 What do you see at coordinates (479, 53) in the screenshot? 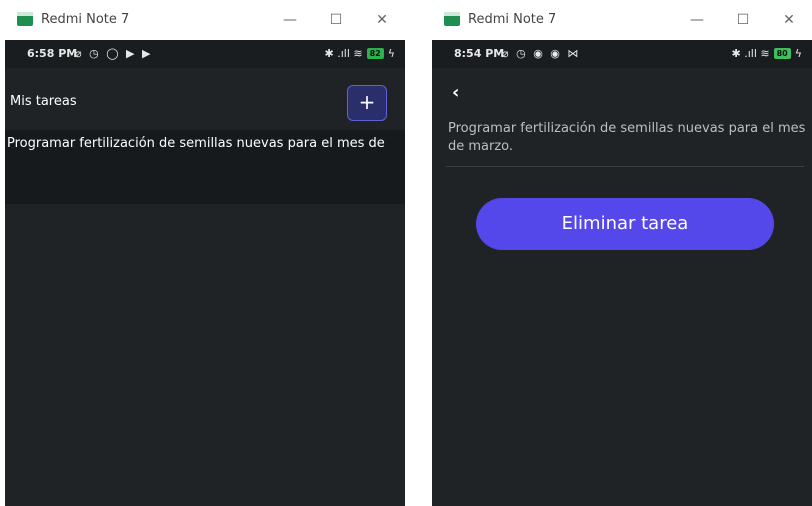
I see `status-time: 8:54 PM` at bounding box center [479, 53].